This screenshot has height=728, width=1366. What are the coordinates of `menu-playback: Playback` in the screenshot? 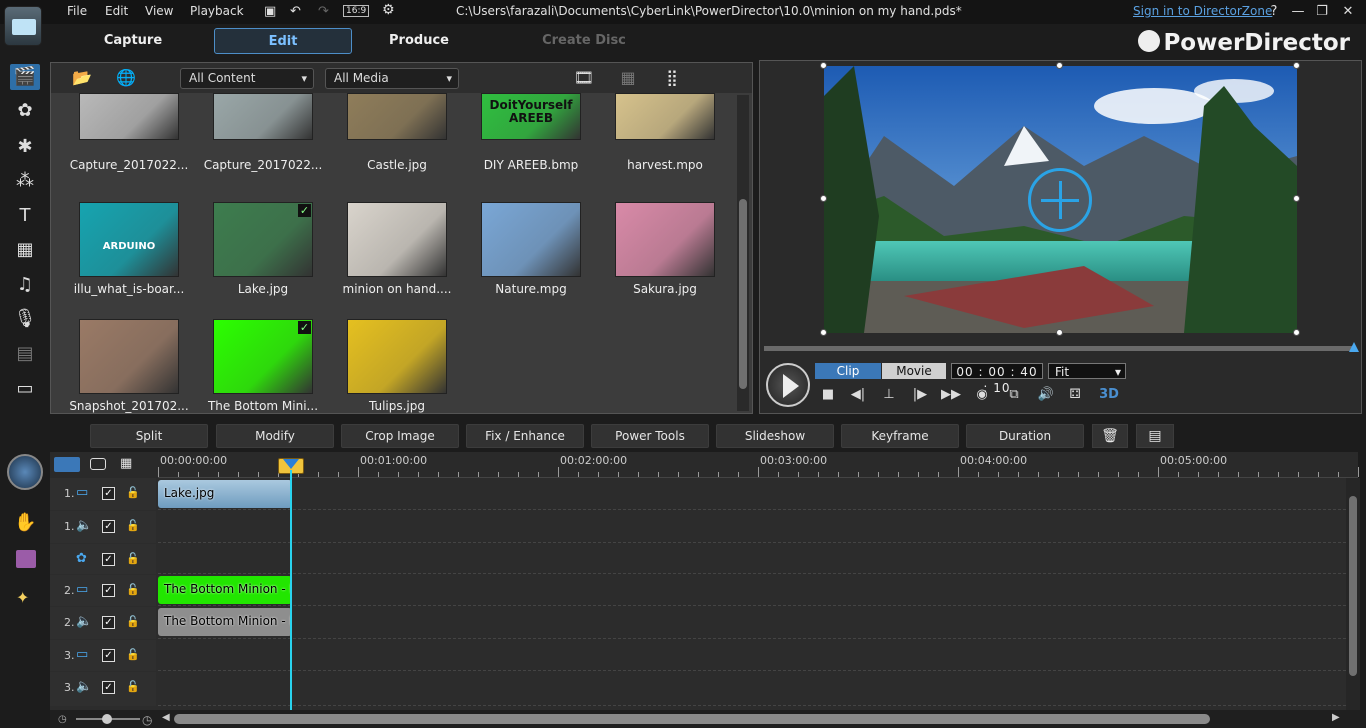 It's located at (217, 11).